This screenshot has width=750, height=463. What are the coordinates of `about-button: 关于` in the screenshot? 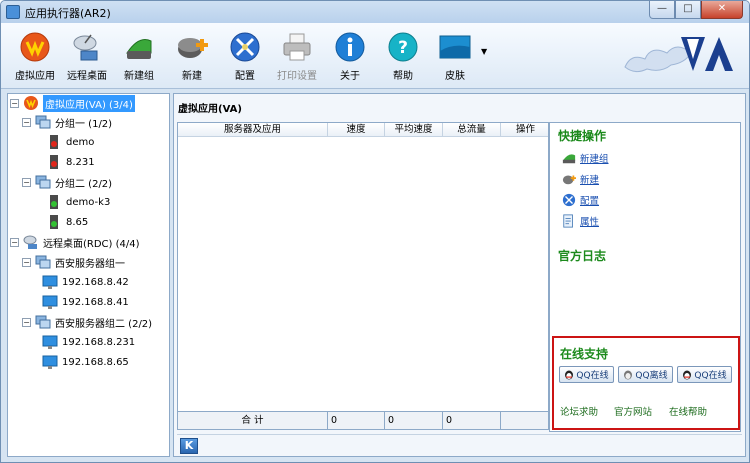 It's located at (350, 56).